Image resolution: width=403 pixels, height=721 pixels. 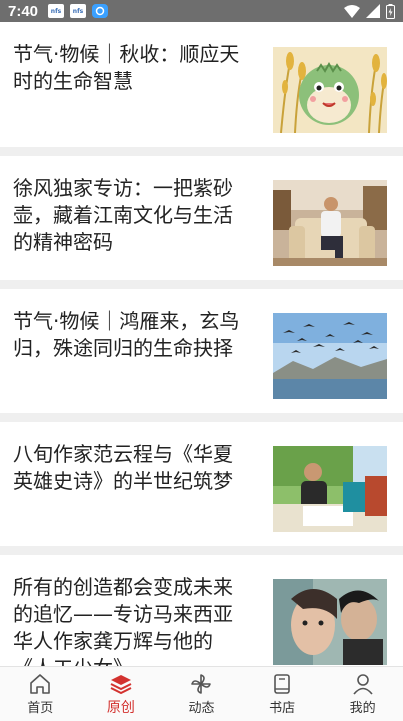 I want to click on status-right, so click(x=369, y=11).